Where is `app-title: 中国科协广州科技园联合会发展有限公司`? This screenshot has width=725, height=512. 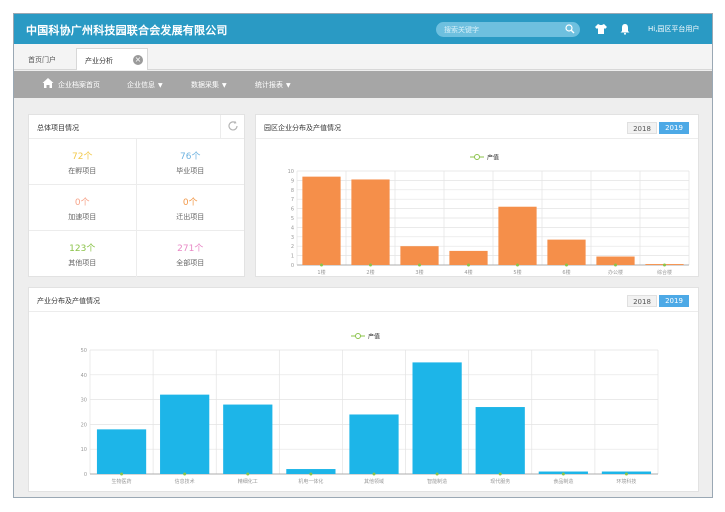
app-title: 中国科协广州科技园联合会发展有限公司 is located at coordinates (127, 30).